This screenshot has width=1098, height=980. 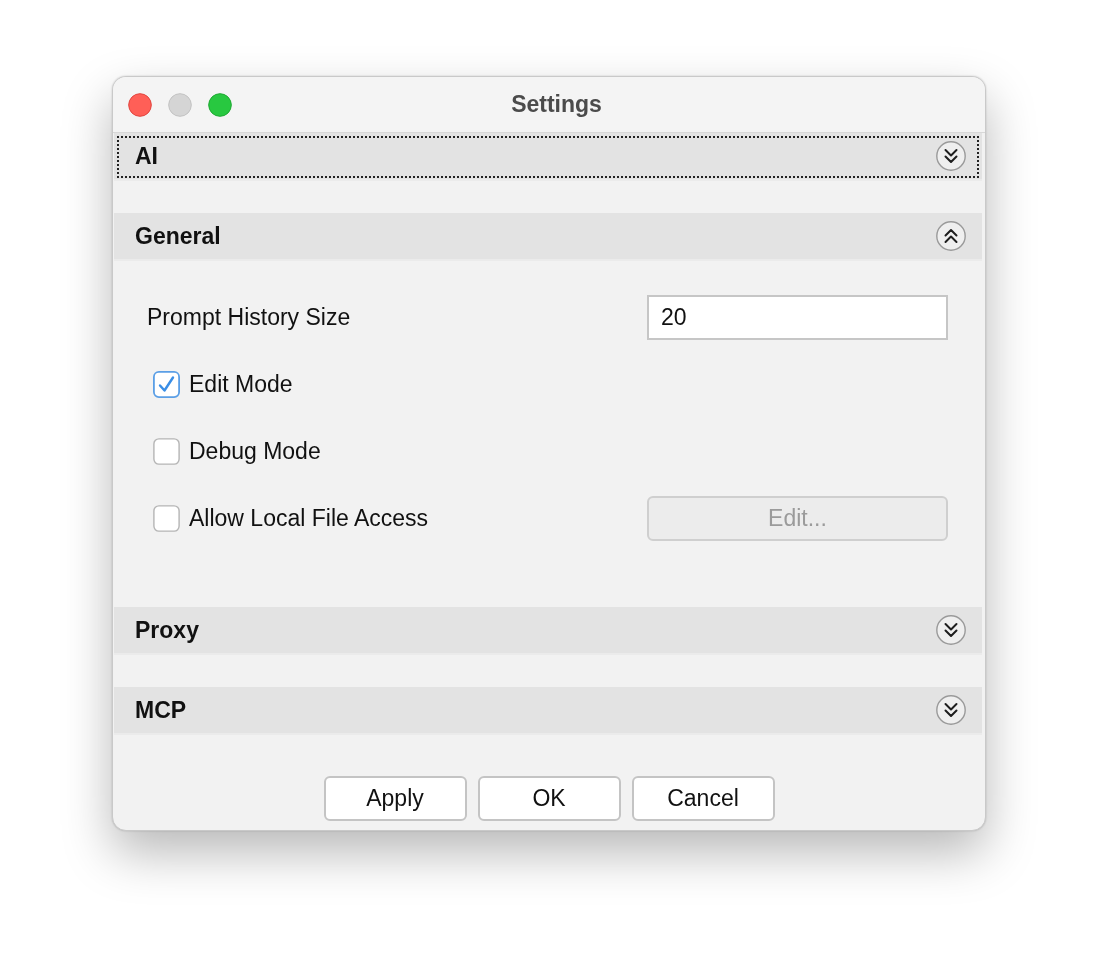 I want to click on checkbox-label: Edit Mode, so click(x=241, y=384).